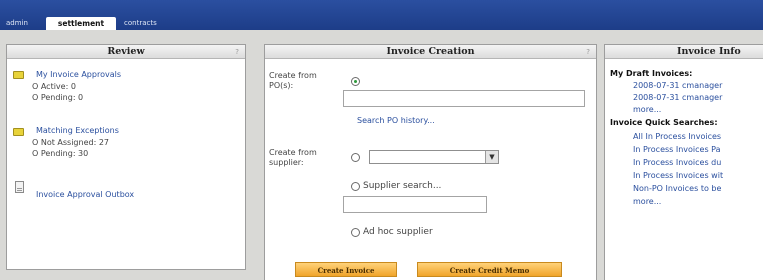 This screenshot has height=280, width=763. What do you see at coordinates (677, 188) in the screenshot?
I see `quick-search-link: Non-PO Invoices to be` at bounding box center [677, 188].